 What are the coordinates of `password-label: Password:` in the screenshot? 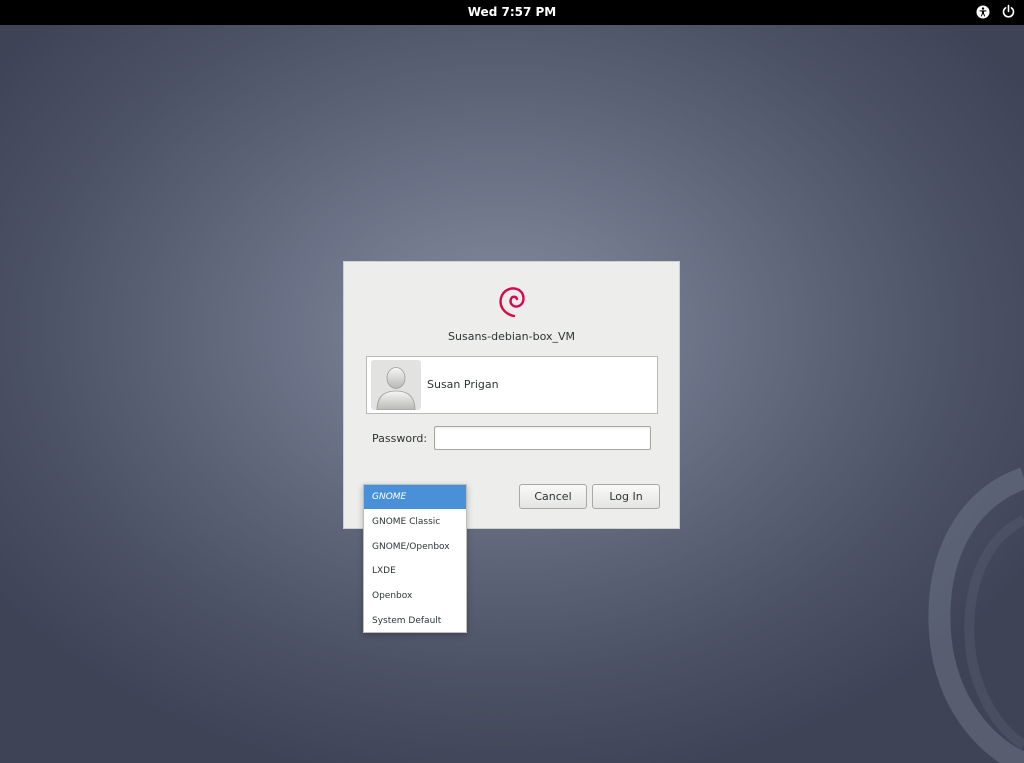 It's located at (400, 438).